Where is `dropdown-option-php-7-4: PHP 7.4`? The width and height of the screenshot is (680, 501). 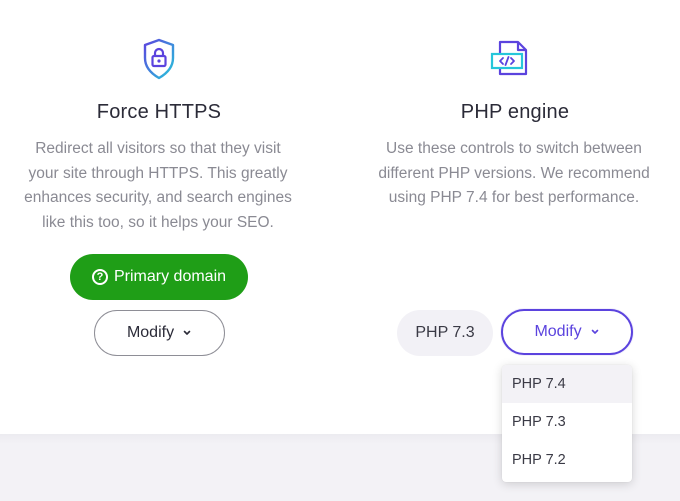 dropdown-option-php-7-4: PHP 7.4 is located at coordinates (567, 384).